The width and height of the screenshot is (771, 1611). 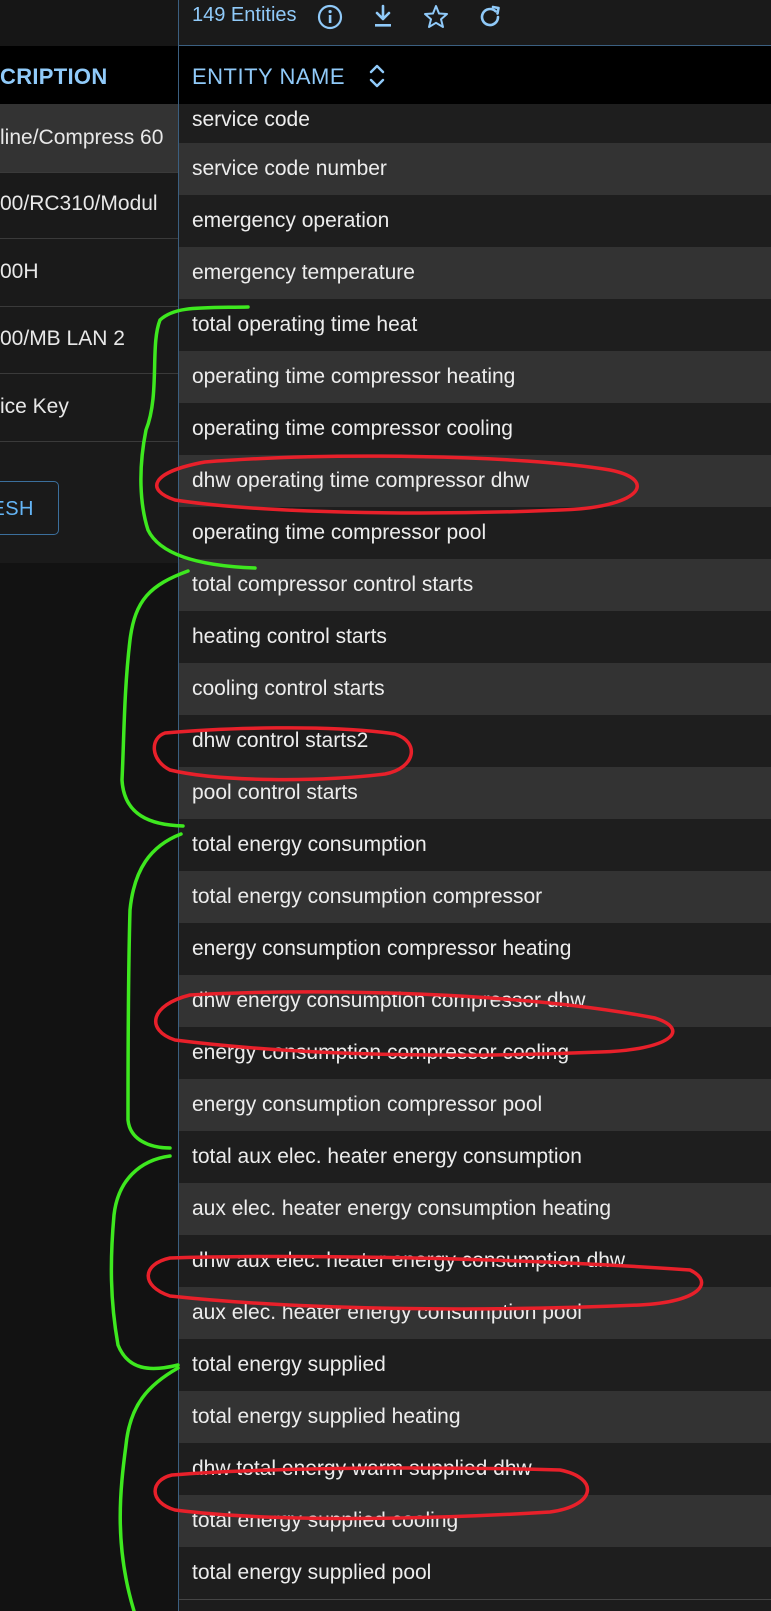 What do you see at coordinates (19, 271) in the screenshot?
I see `device-row-label: 00H` at bounding box center [19, 271].